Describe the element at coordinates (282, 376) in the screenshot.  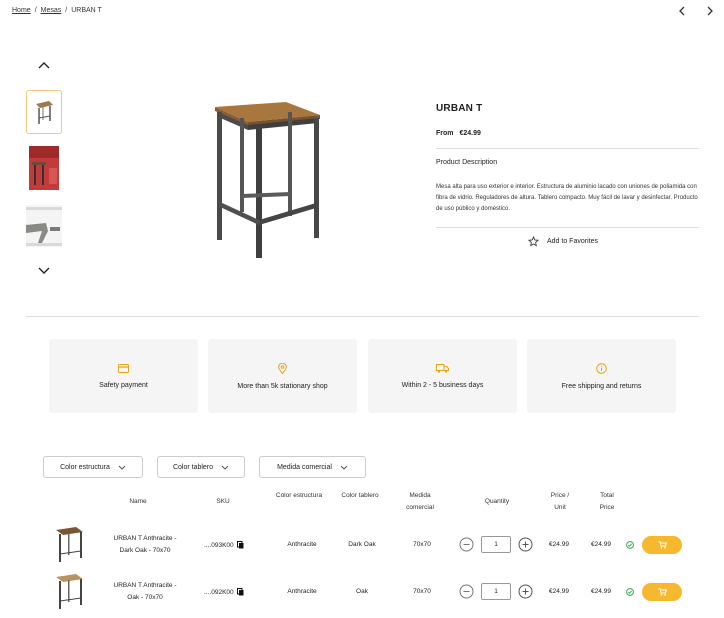
I see `feature-card-shops: More than 5k stationary shop` at that location.